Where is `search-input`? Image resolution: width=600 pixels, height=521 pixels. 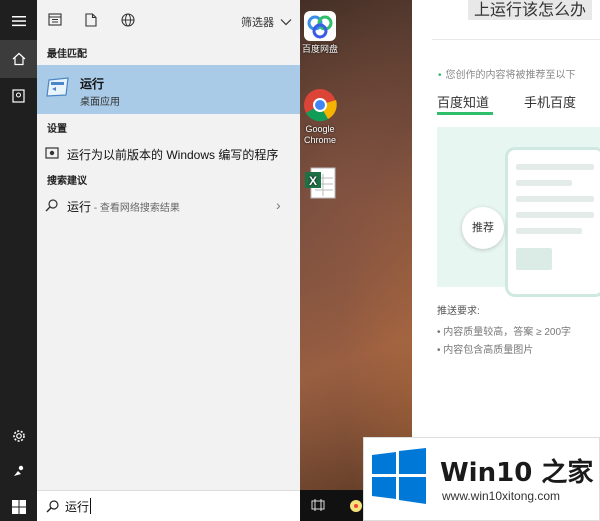
search-input is located at coordinates (165, 506).